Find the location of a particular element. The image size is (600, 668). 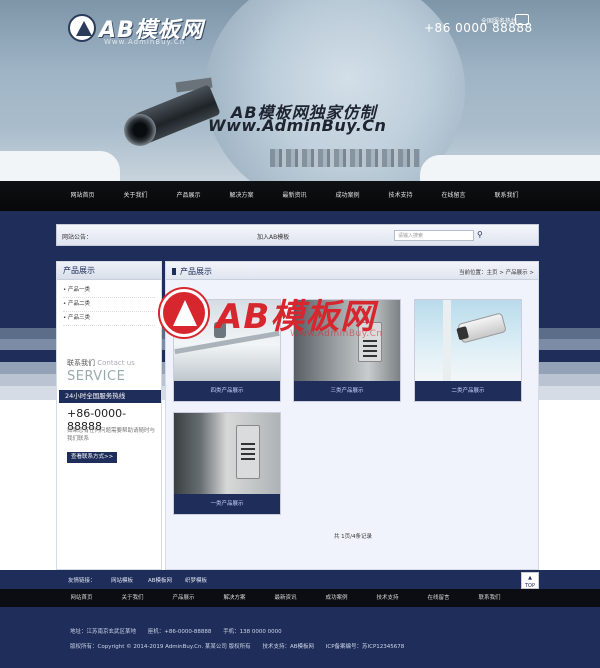

nav-item-cases: 成功案例 is located at coordinates (347, 196).